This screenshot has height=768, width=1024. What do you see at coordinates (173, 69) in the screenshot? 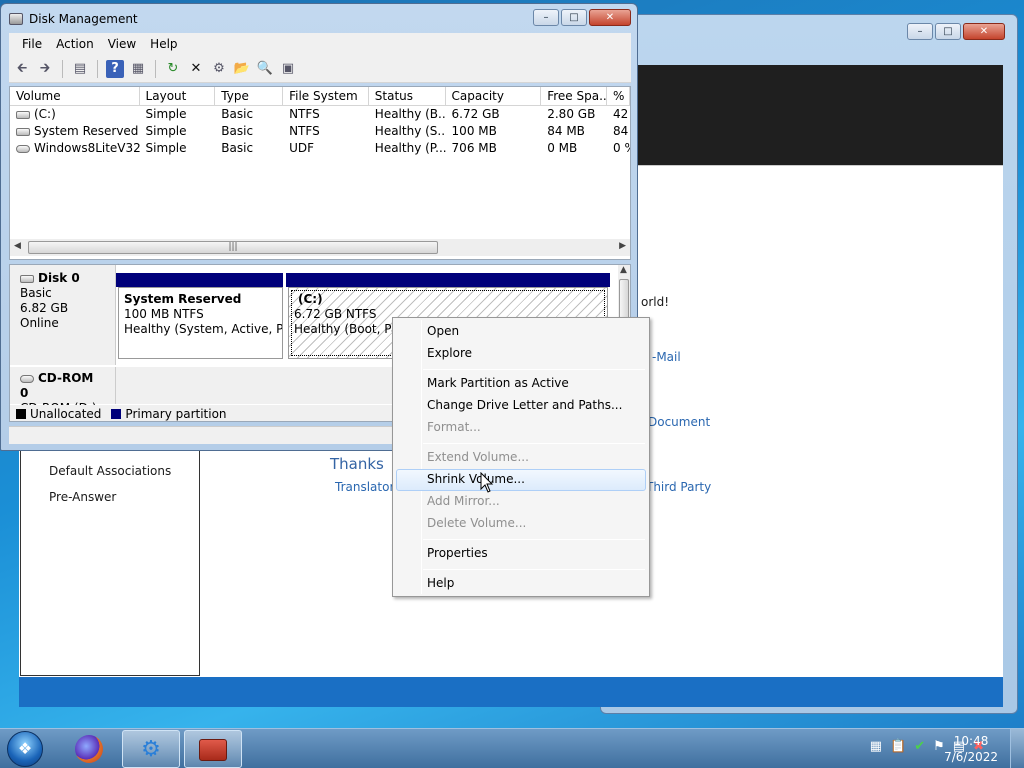
I see `refresh-icon: ↻` at bounding box center [173, 69].